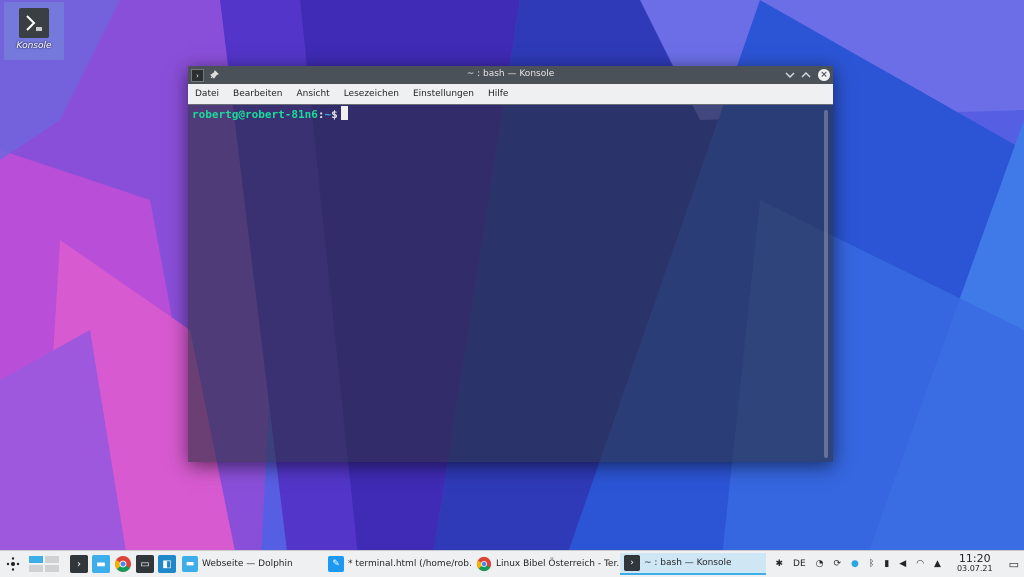 The width and height of the screenshot is (1024, 577). I want to click on launcher-dolphin: ▬, so click(101, 564).